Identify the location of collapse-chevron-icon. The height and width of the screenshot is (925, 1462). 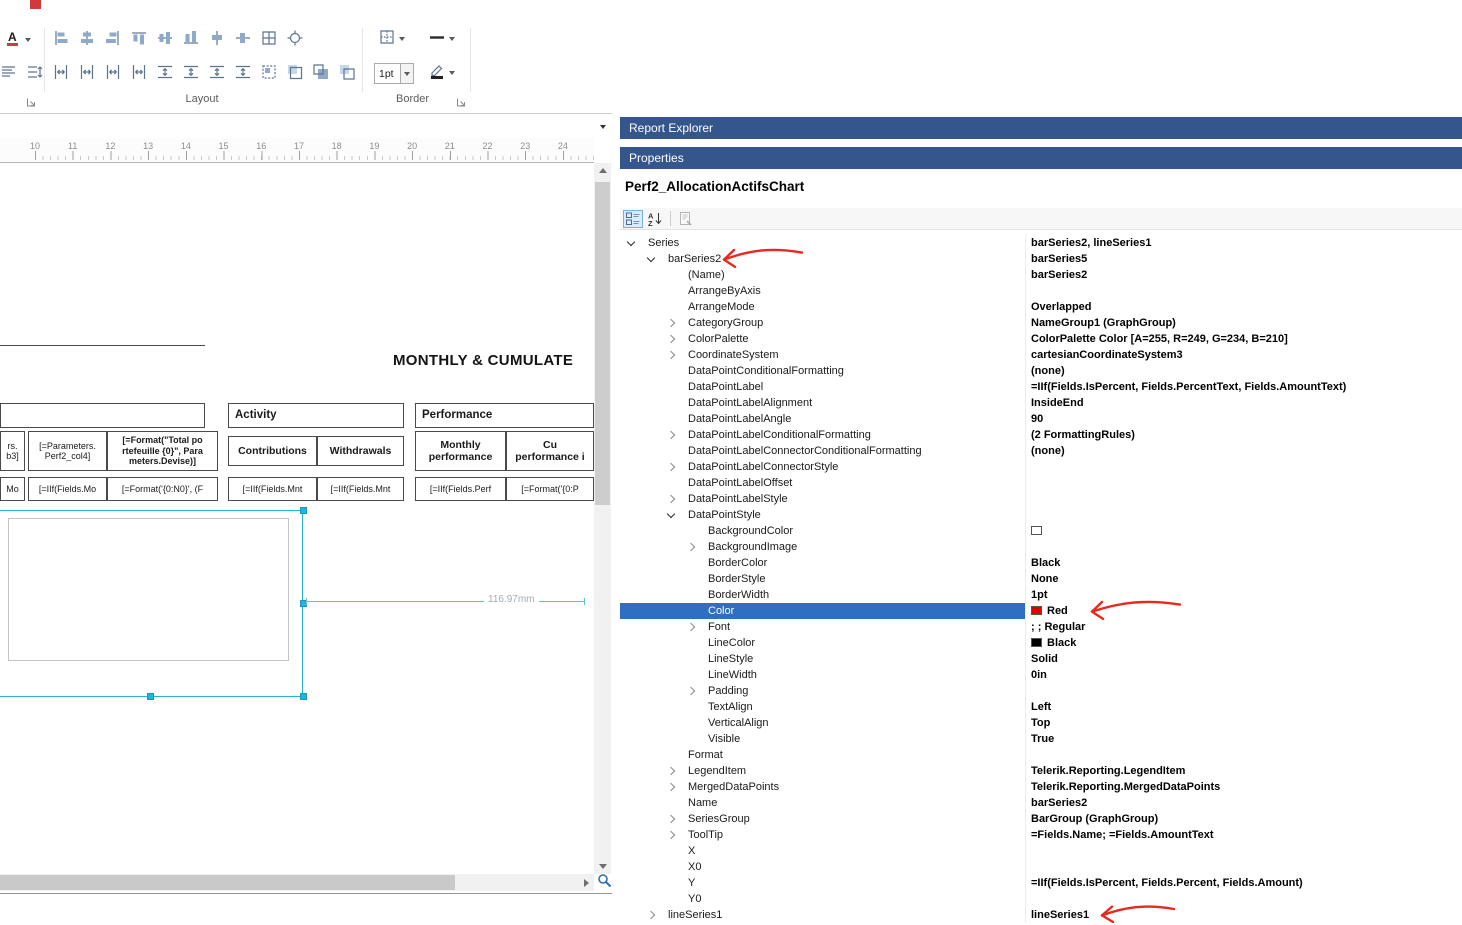
(603, 127).